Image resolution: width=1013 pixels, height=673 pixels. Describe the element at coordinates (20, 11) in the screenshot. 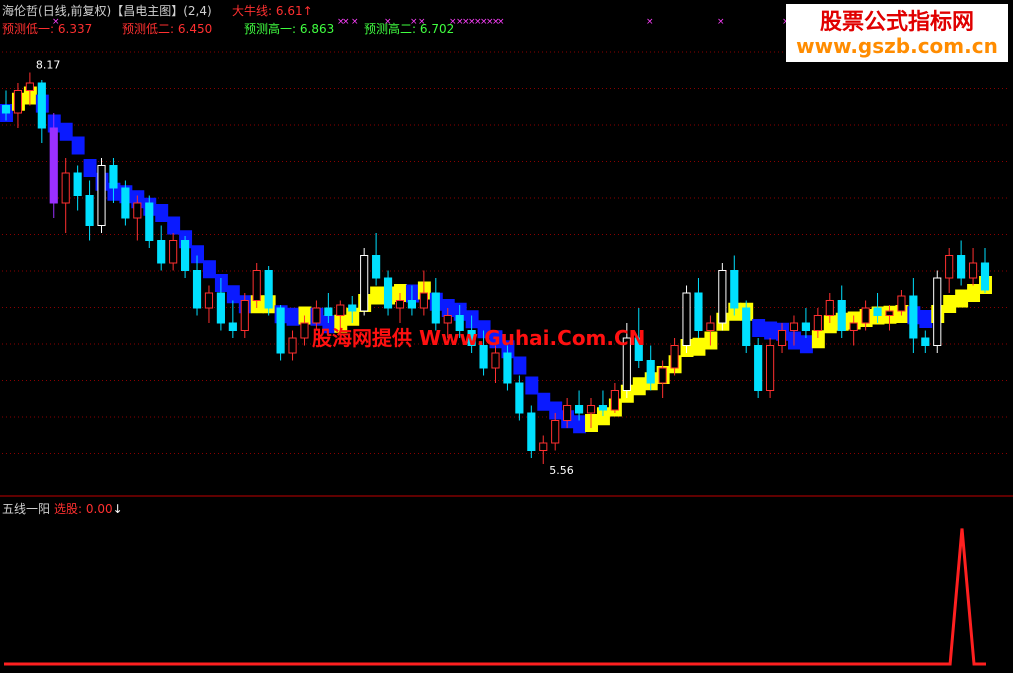

I see `stock-name: 海伦哲` at that location.